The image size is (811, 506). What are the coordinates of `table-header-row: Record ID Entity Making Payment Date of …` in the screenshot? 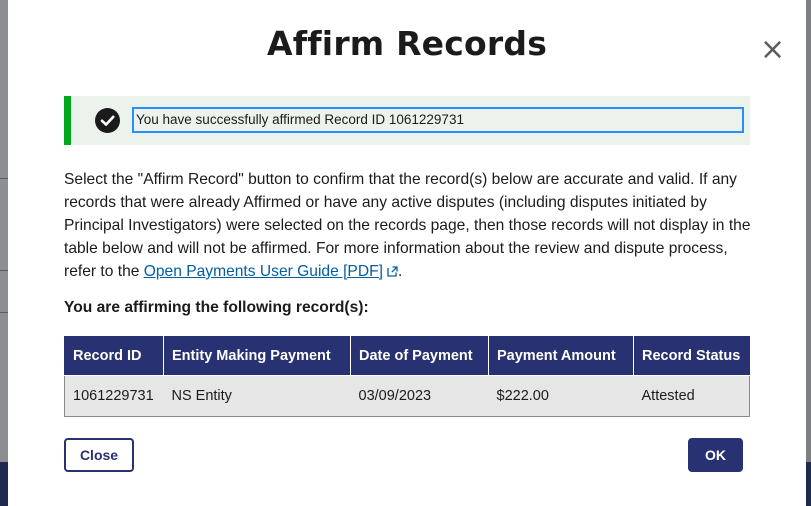 It's located at (407, 356).